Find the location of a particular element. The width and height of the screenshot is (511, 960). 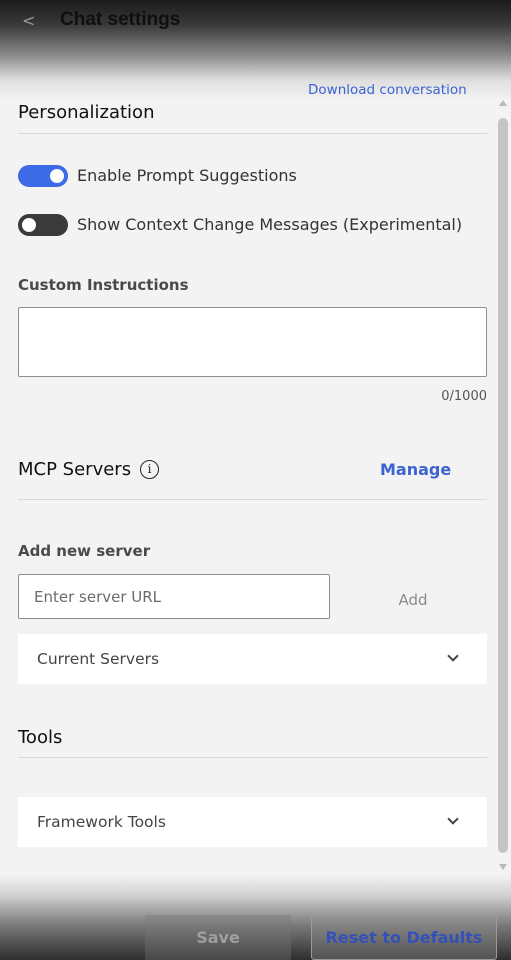

server-url-input is located at coordinates (174, 596).